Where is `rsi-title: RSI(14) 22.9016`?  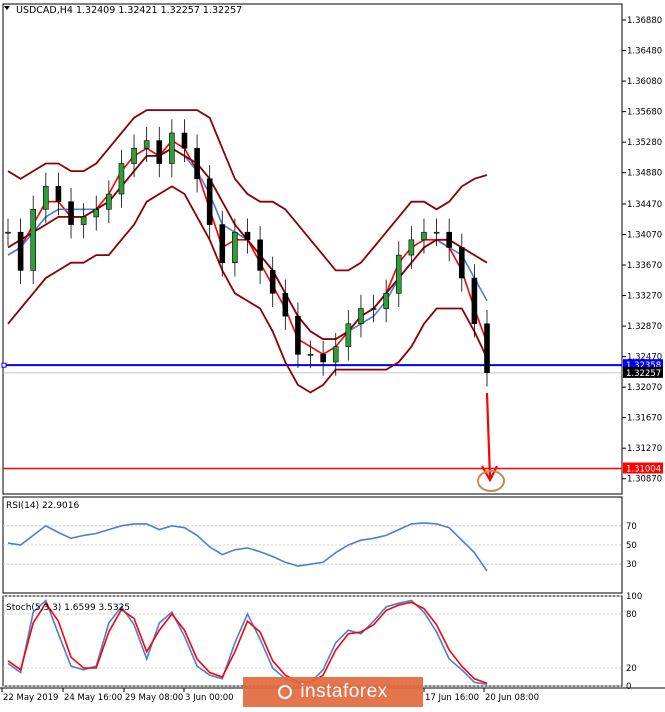 rsi-title: RSI(14) 22.9016 is located at coordinates (42, 506).